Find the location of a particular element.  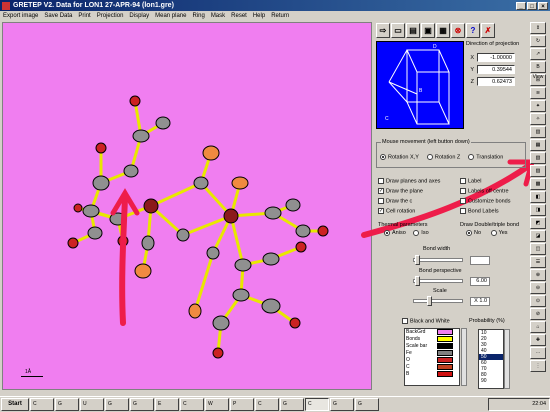

color-row: C is located at coordinates (432, 367).